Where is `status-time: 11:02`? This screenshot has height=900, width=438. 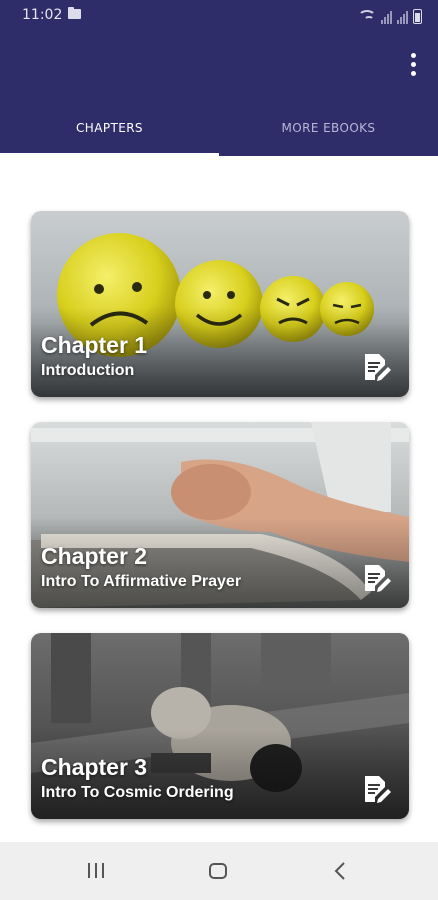
status-time: 11:02 is located at coordinates (42, 15).